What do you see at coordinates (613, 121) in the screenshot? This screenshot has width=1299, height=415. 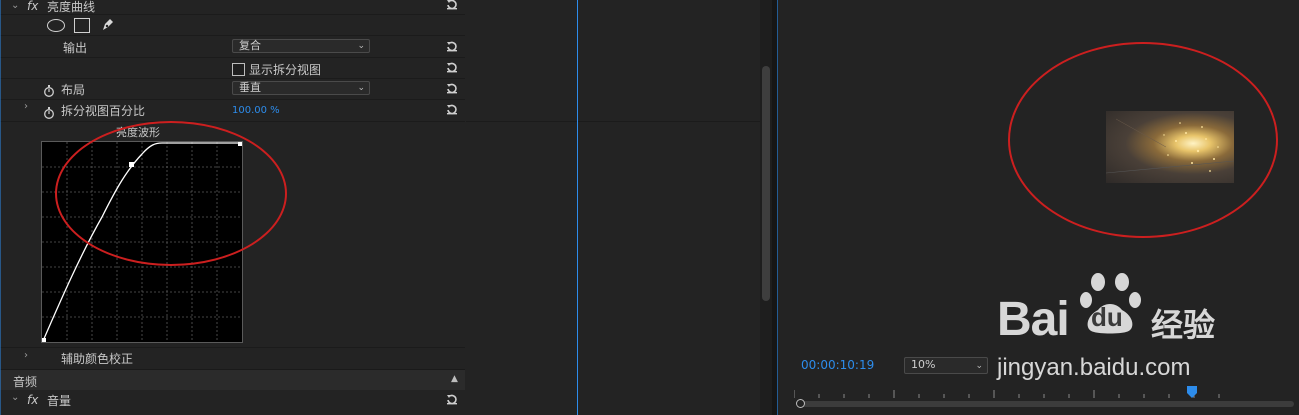 I see `timeline-divider` at bounding box center [613, 121].